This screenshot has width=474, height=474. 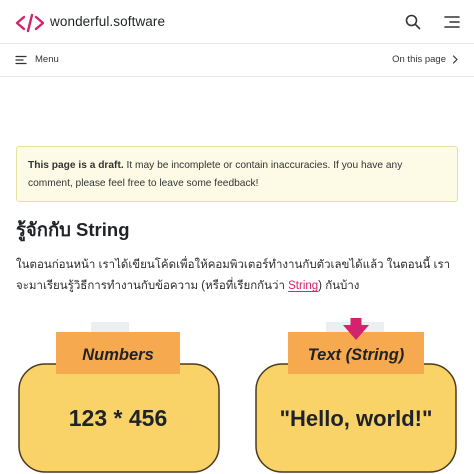 I want to click on sidebar-menu-toggle: Menu, so click(x=37, y=59).